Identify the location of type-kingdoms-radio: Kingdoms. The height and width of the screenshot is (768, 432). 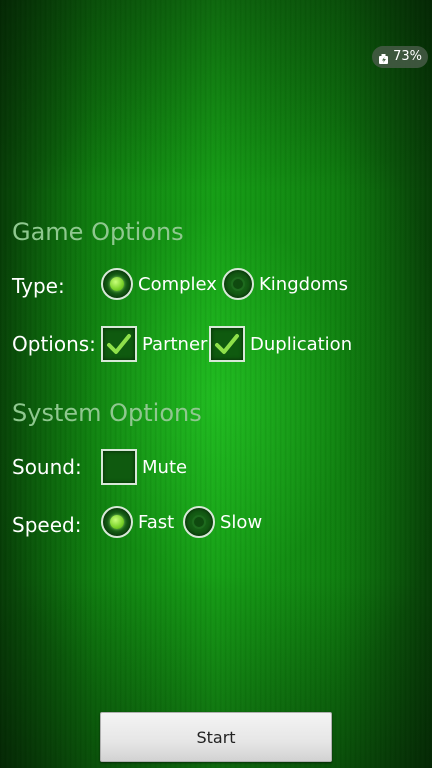
(285, 284).